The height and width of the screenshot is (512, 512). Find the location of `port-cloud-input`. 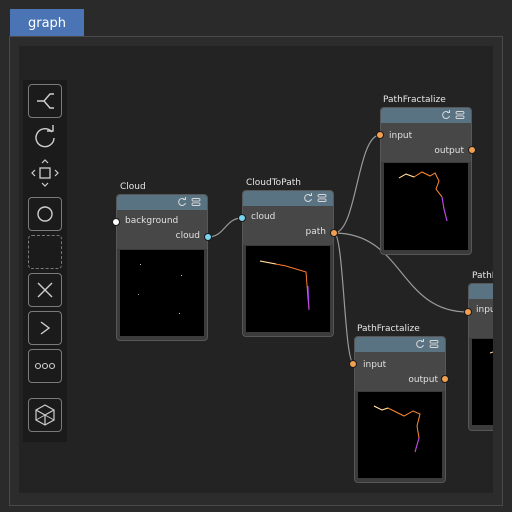

port-cloud-input is located at coordinates (242, 218).